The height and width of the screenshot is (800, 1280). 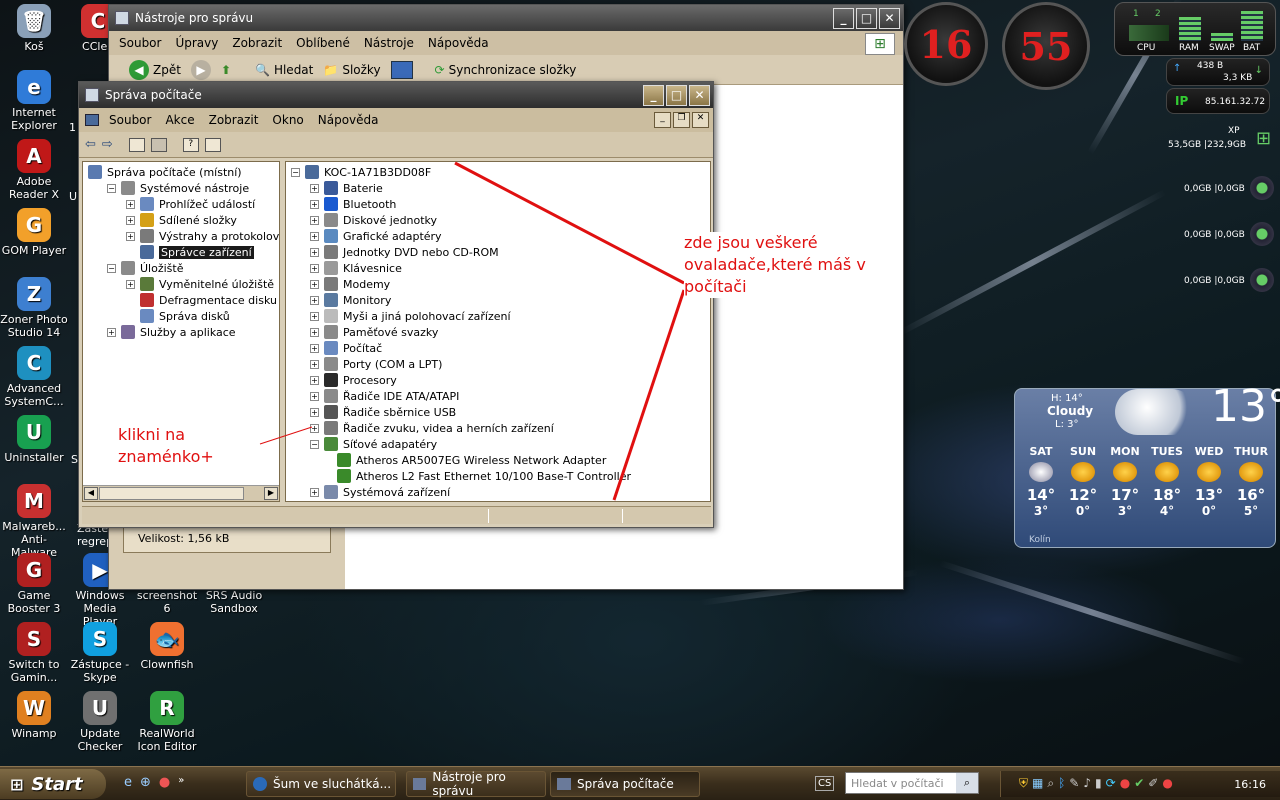 I want to click on back-button: ◀ Zpět, so click(x=155, y=69).